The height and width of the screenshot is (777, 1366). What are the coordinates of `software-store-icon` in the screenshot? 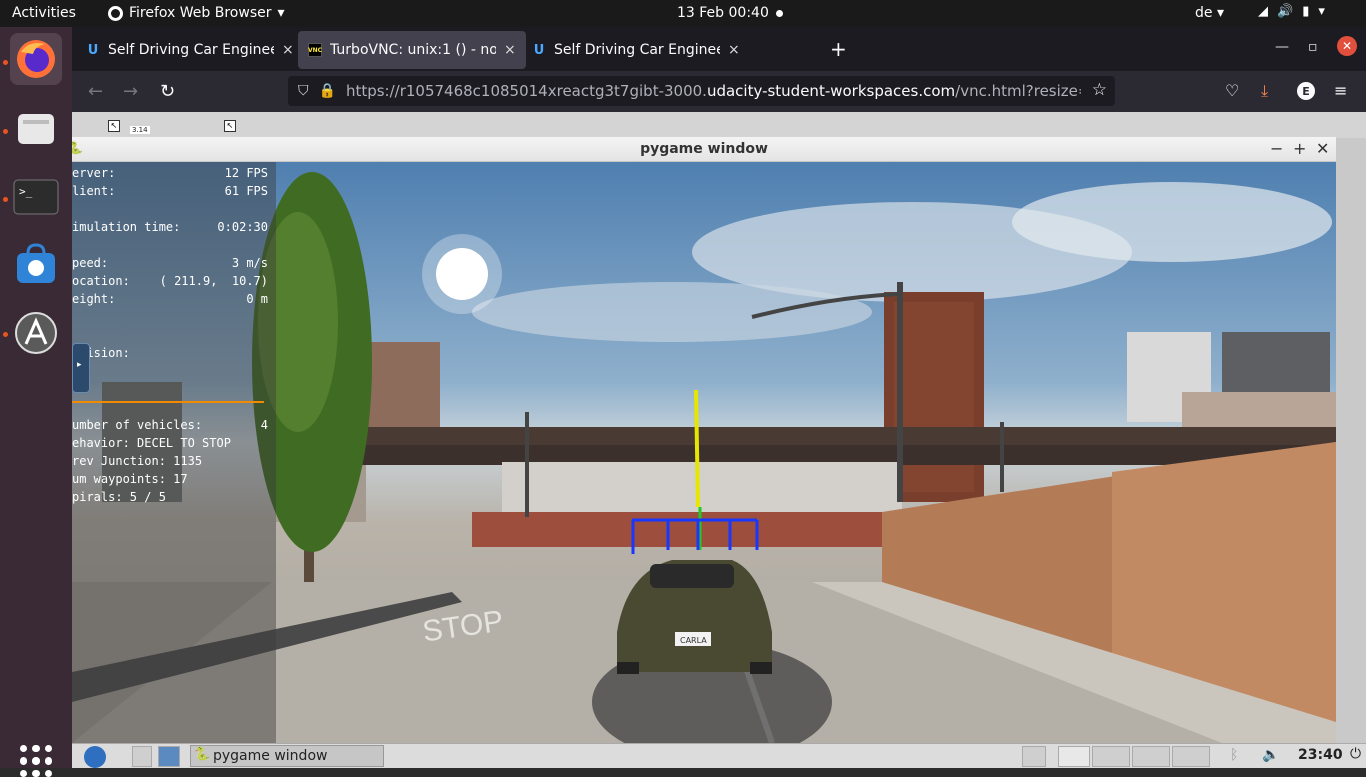 It's located at (36, 263).